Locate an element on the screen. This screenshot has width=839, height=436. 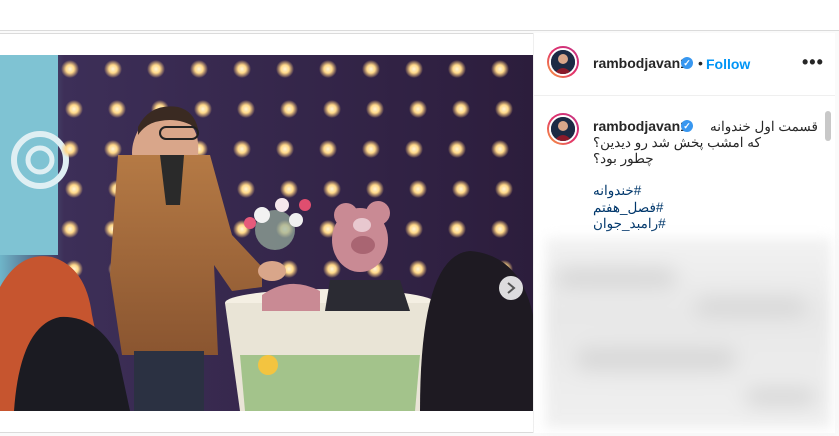
post-username: rambodjavan1 is located at coordinates (640, 63).